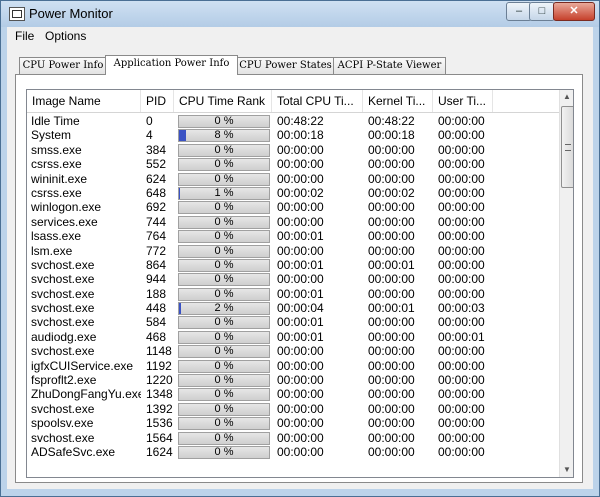  I want to click on cell-pid: 864, so click(156, 264).